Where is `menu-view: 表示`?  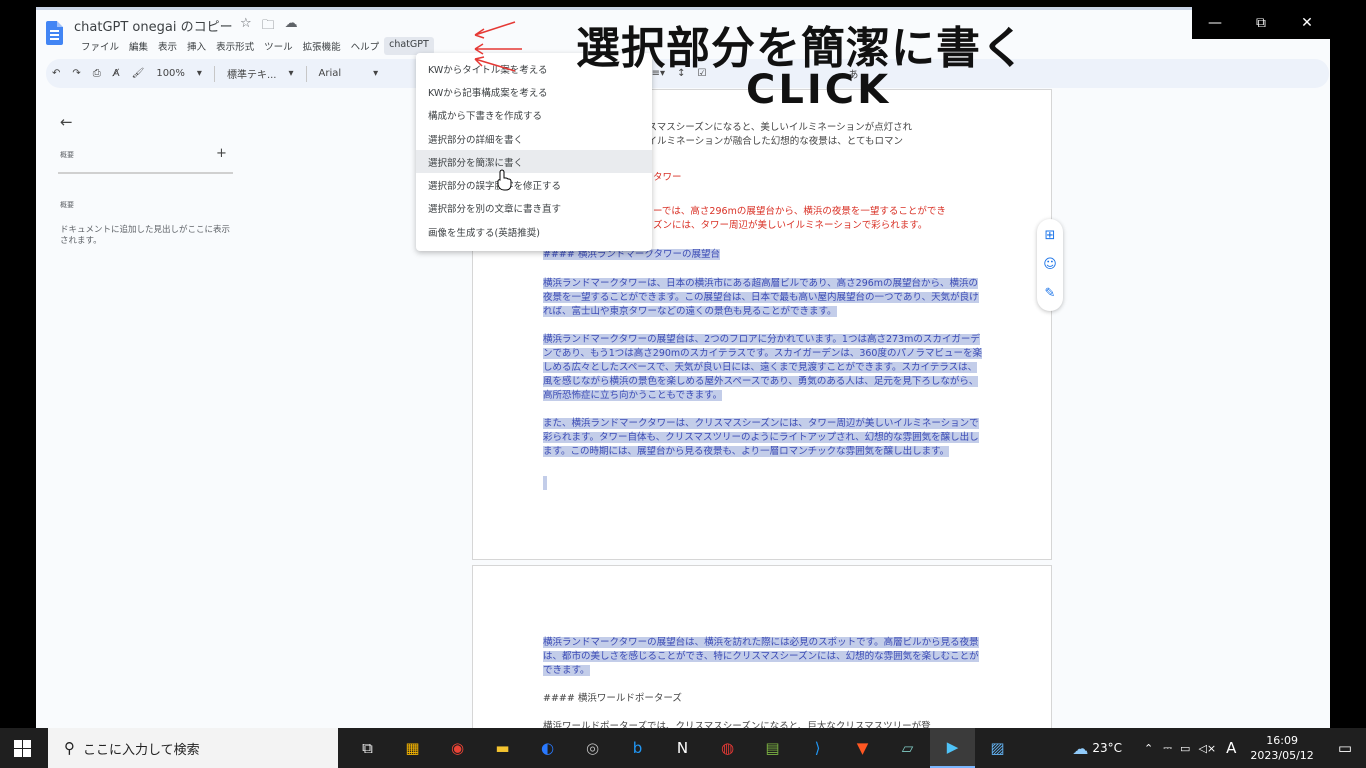 menu-view: 表示 is located at coordinates (167, 46).